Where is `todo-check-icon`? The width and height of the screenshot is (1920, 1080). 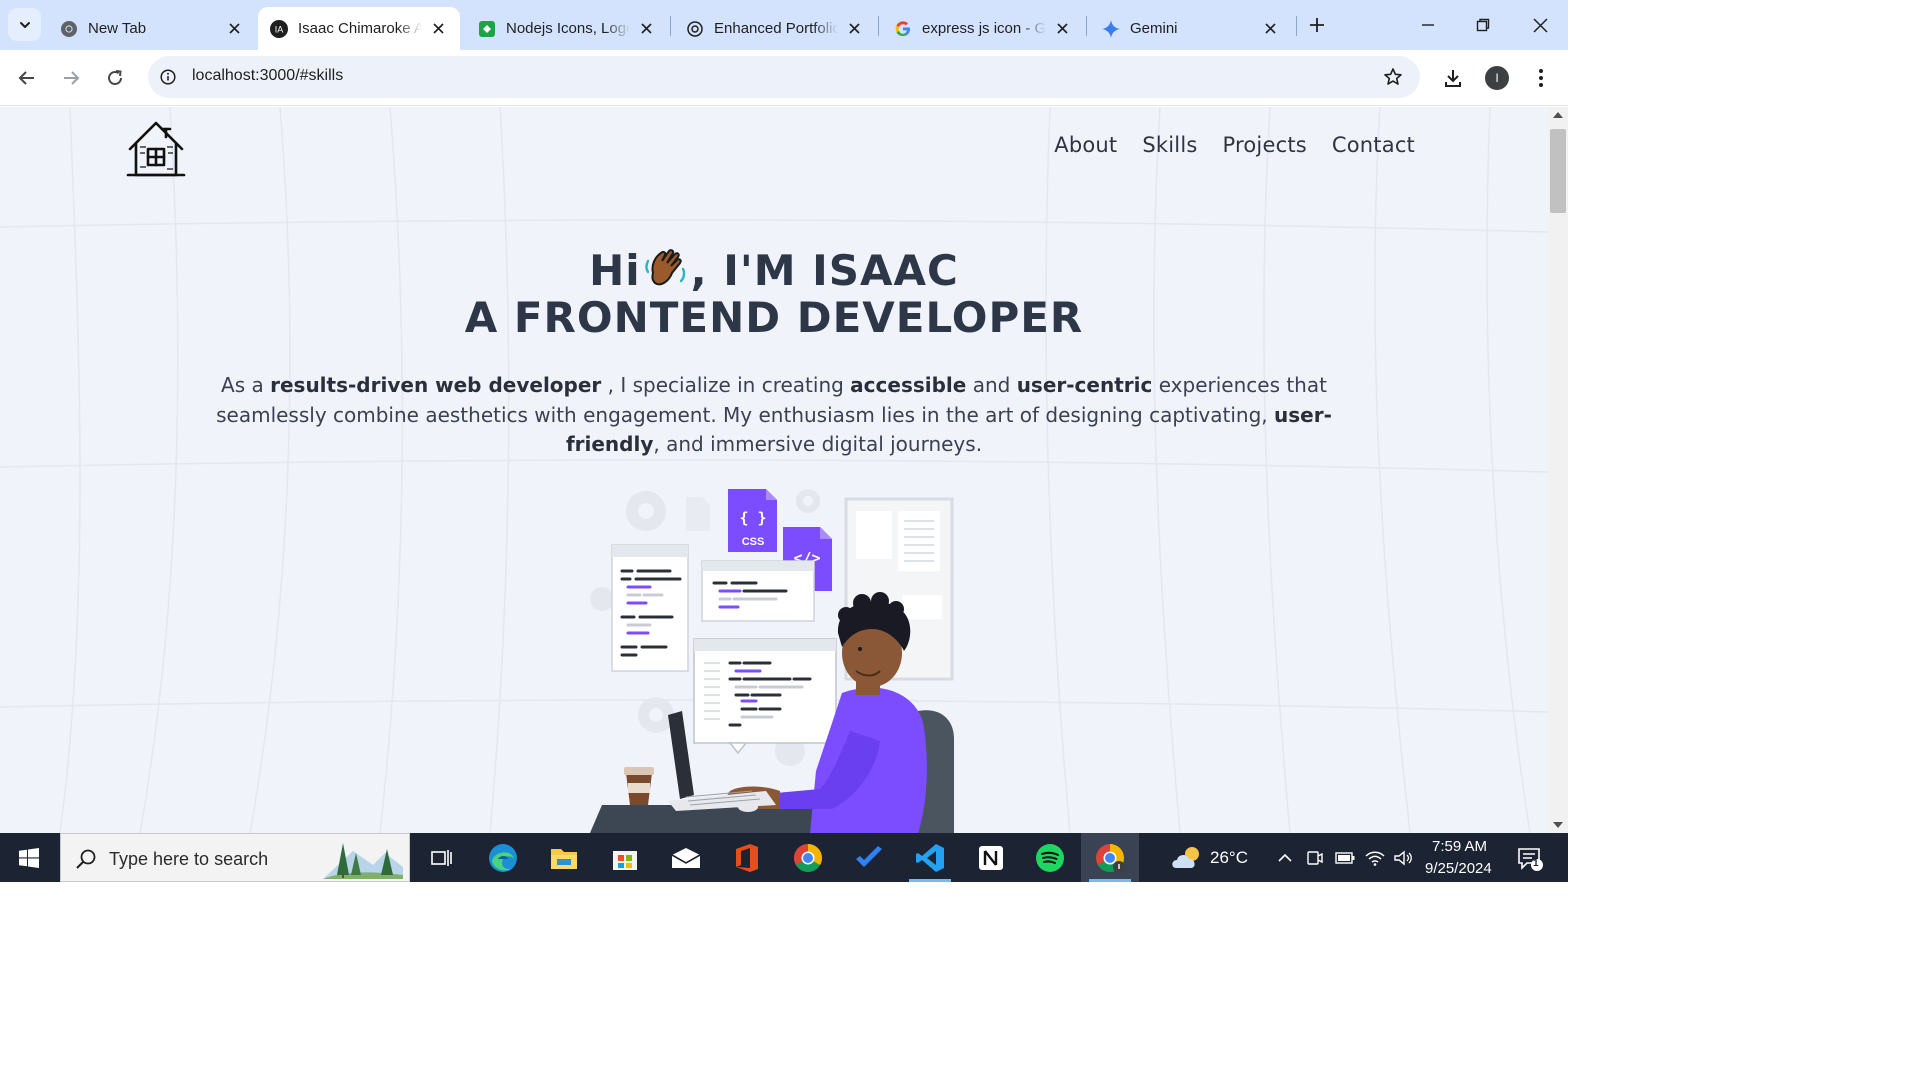 todo-check-icon is located at coordinates (869, 856).